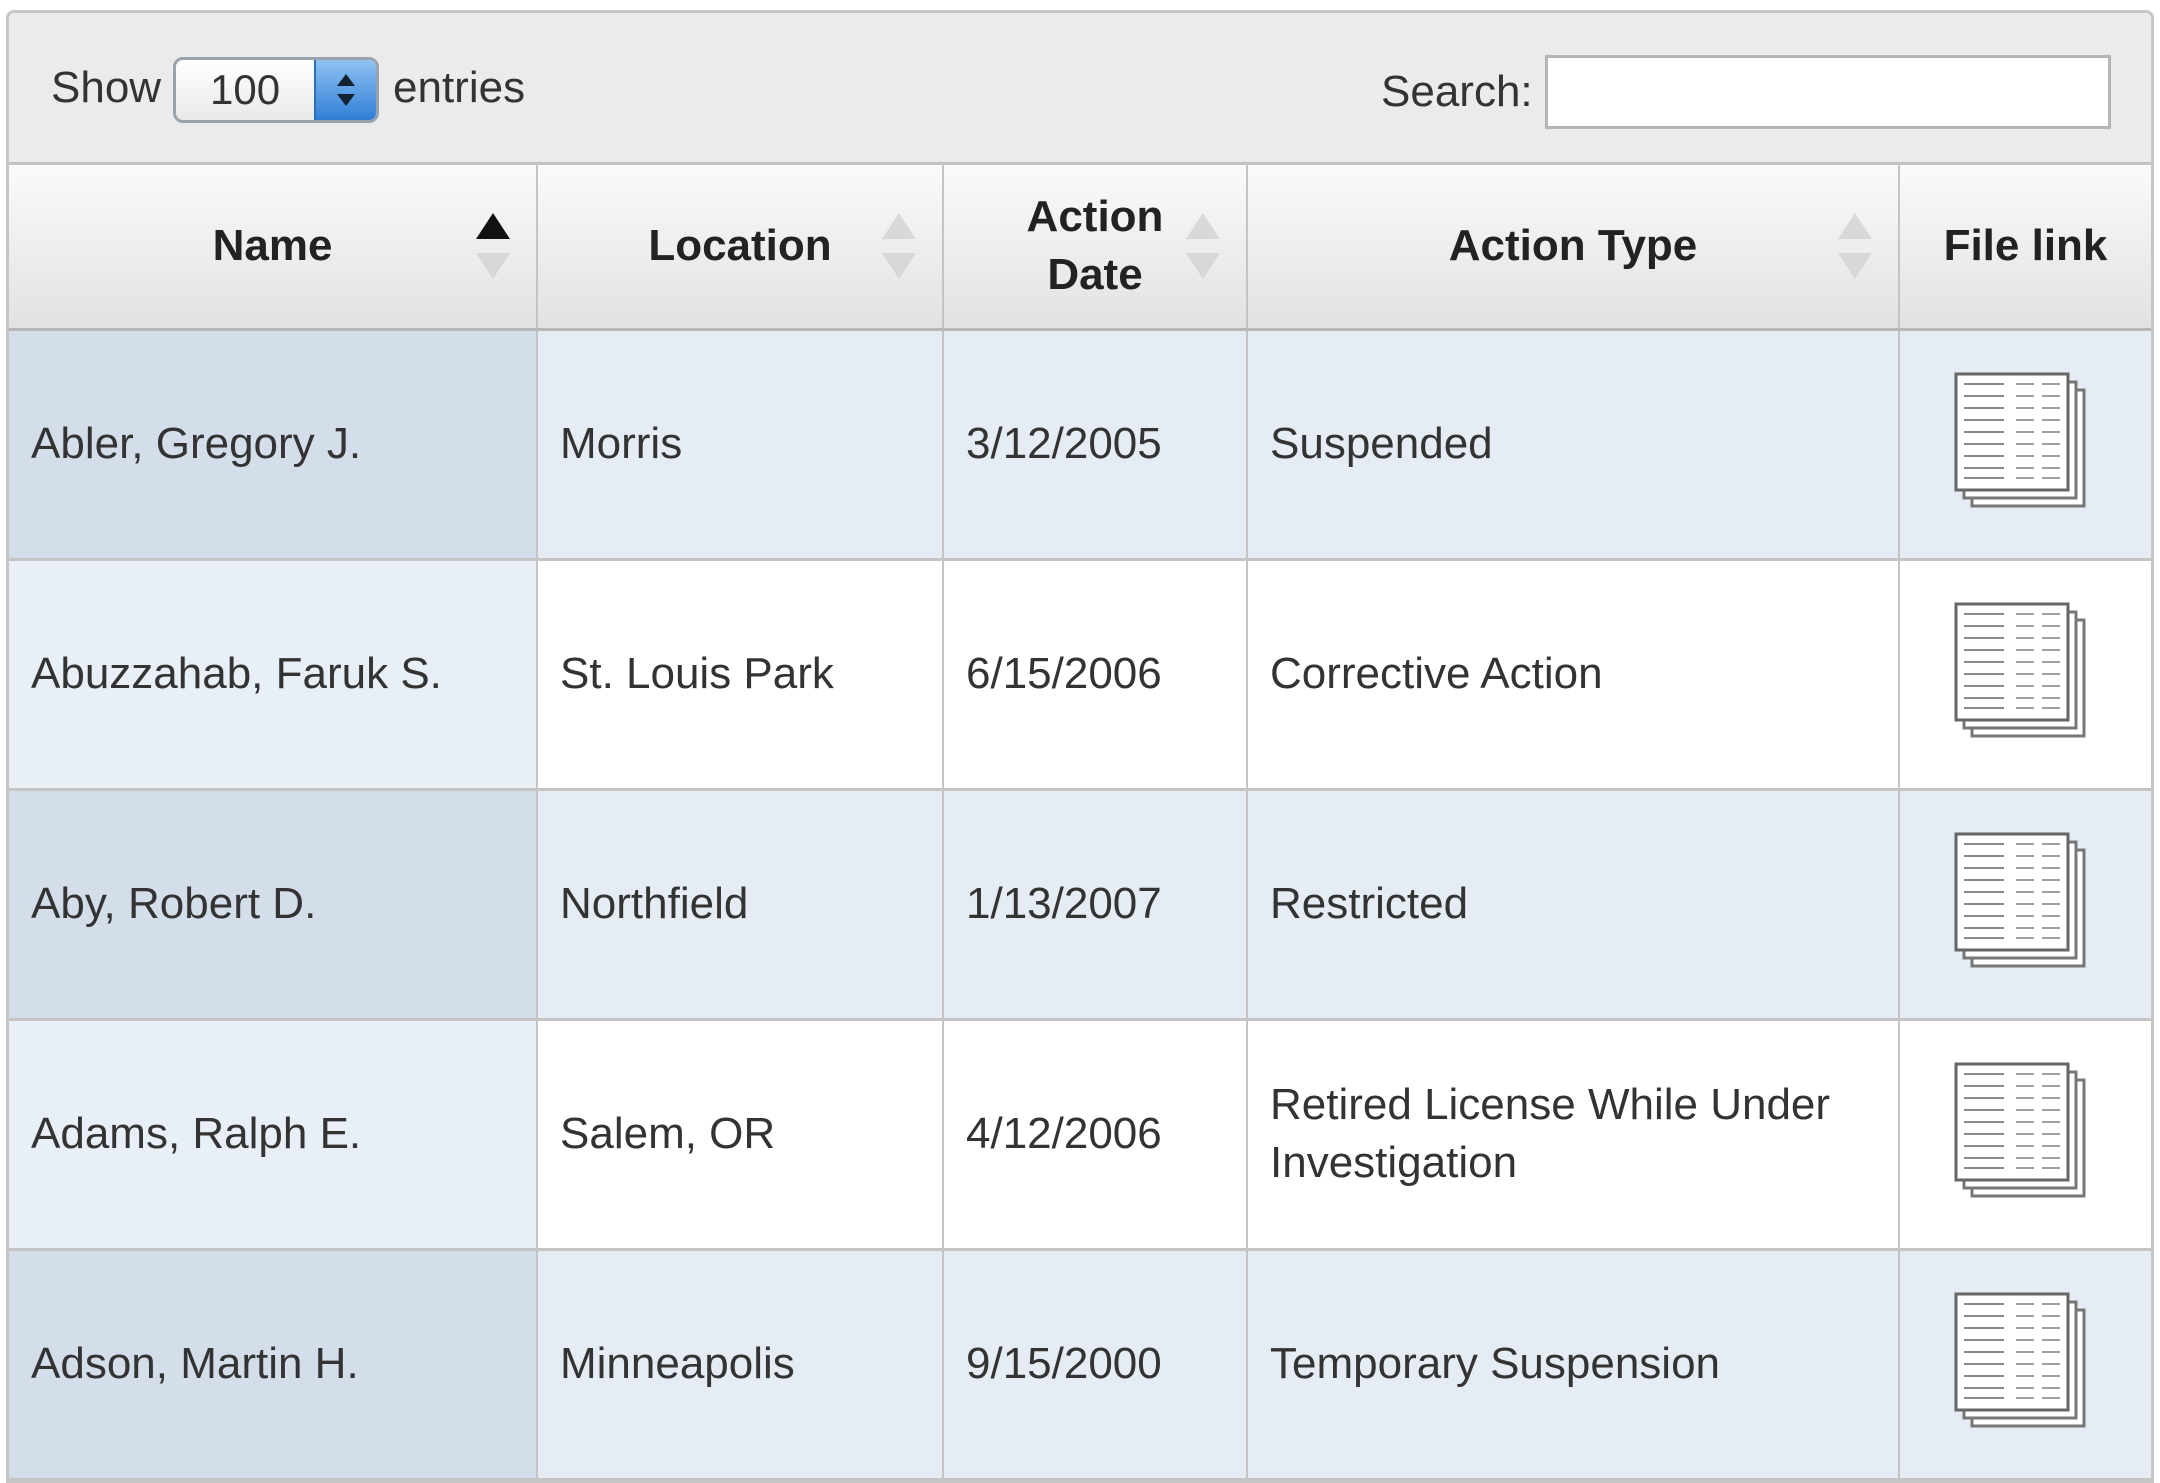  What do you see at coordinates (345, 90) in the screenshot?
I see `select-stepper-icon` at bounding box center [345, 90].